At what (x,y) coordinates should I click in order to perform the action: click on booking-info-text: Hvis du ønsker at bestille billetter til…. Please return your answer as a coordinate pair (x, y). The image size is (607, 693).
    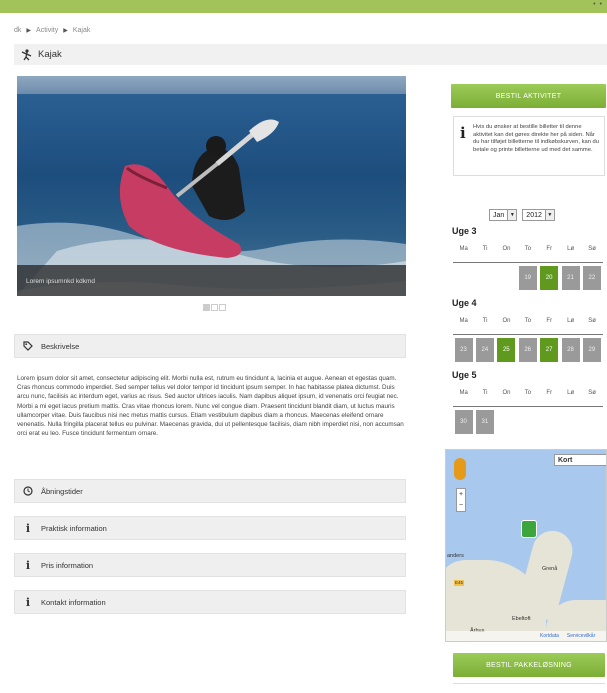
    Looking at the image, I should click on (536, 138).